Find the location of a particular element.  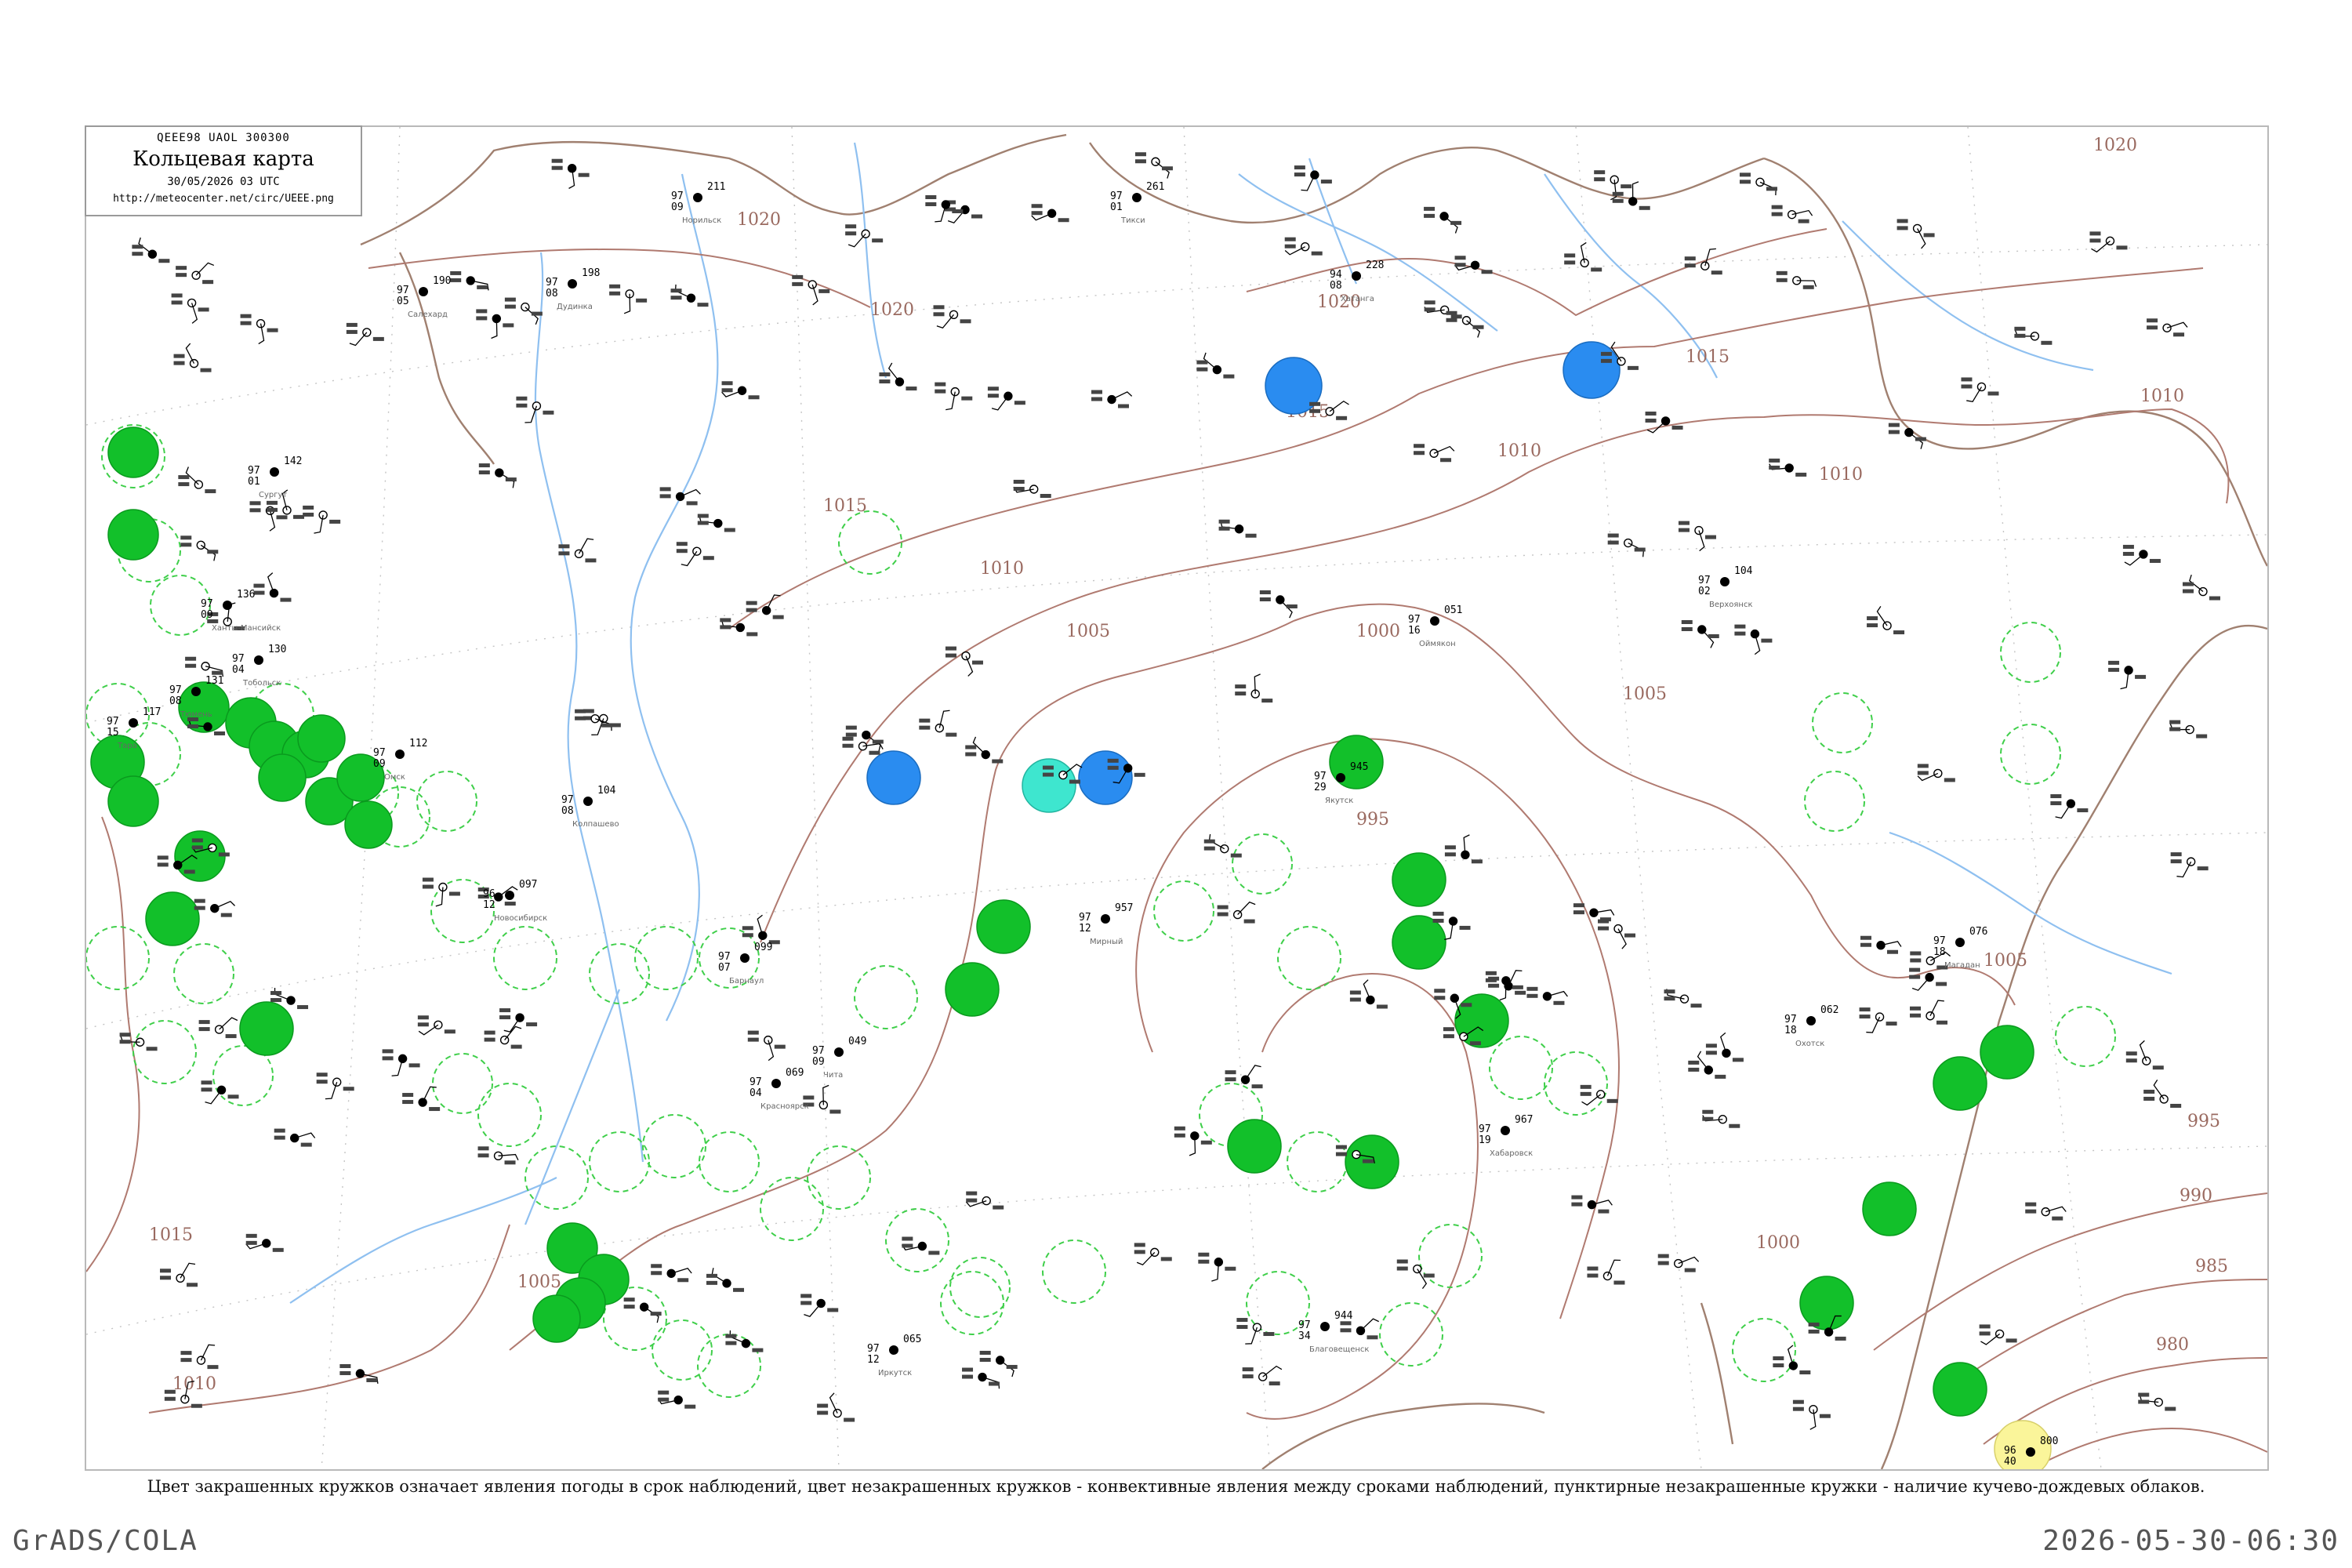

station-p: 800 is located at coordinates (2049, 1441).